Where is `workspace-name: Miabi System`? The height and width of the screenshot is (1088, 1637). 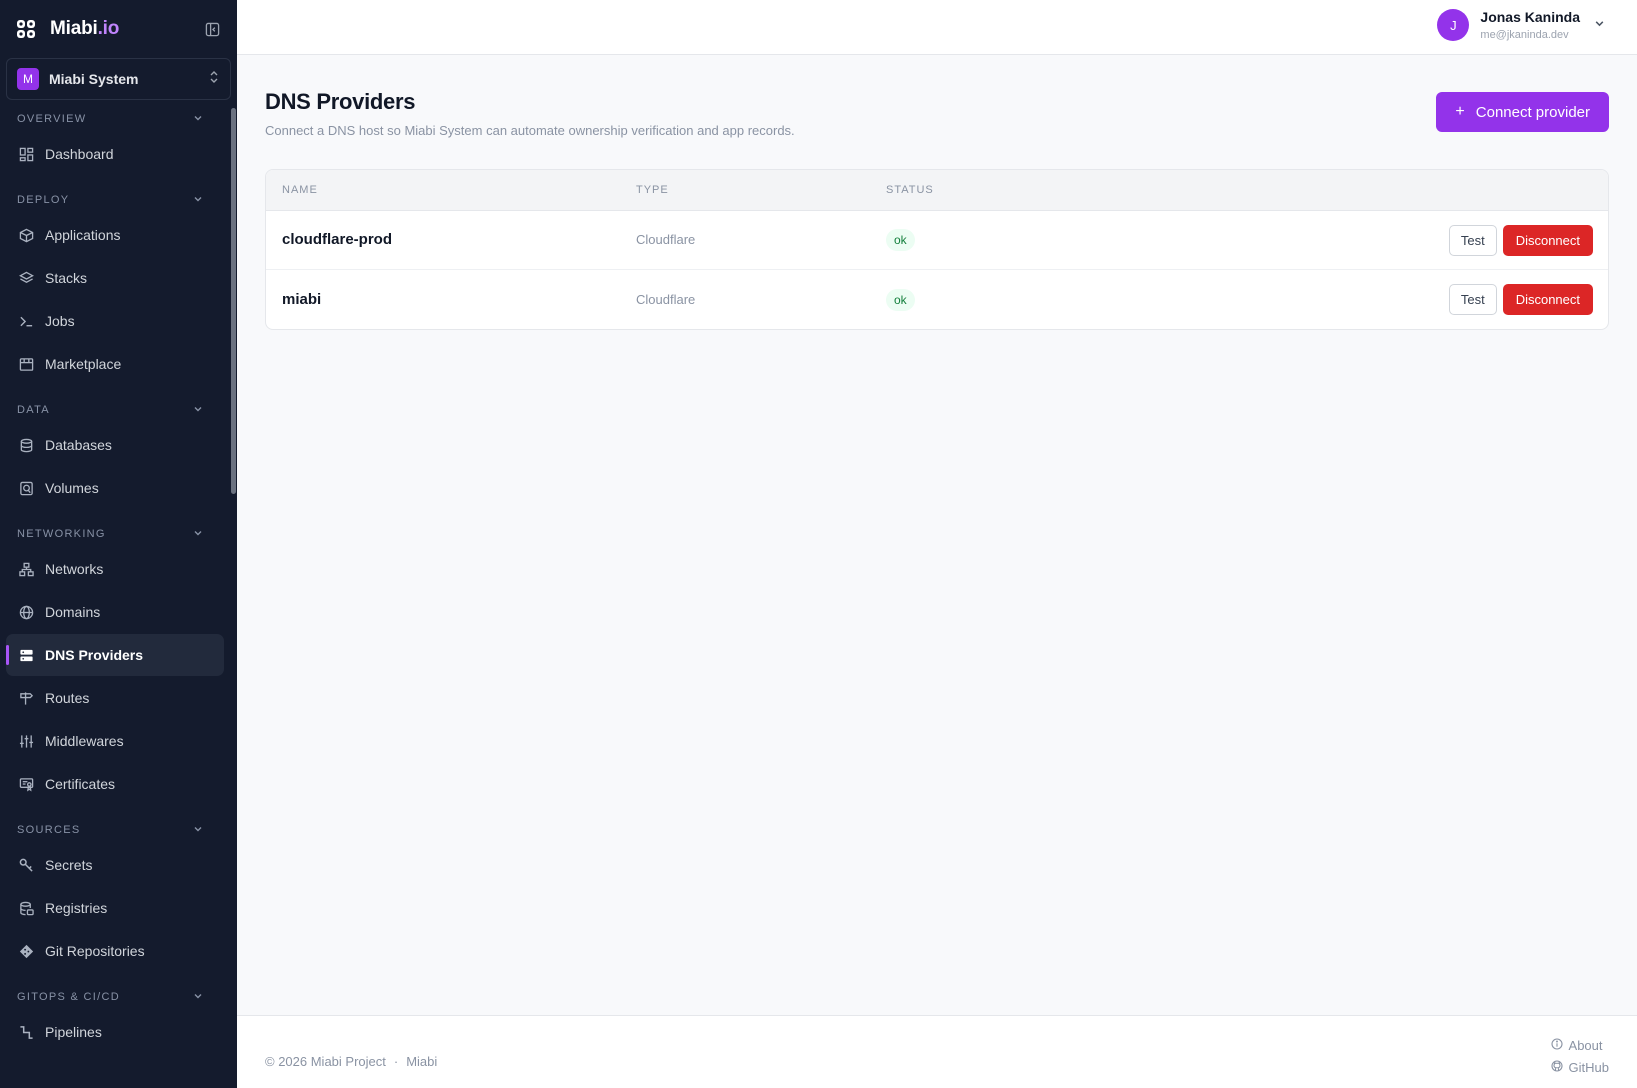
workspace-name: Miabi System is located at coordinates (94, 79).